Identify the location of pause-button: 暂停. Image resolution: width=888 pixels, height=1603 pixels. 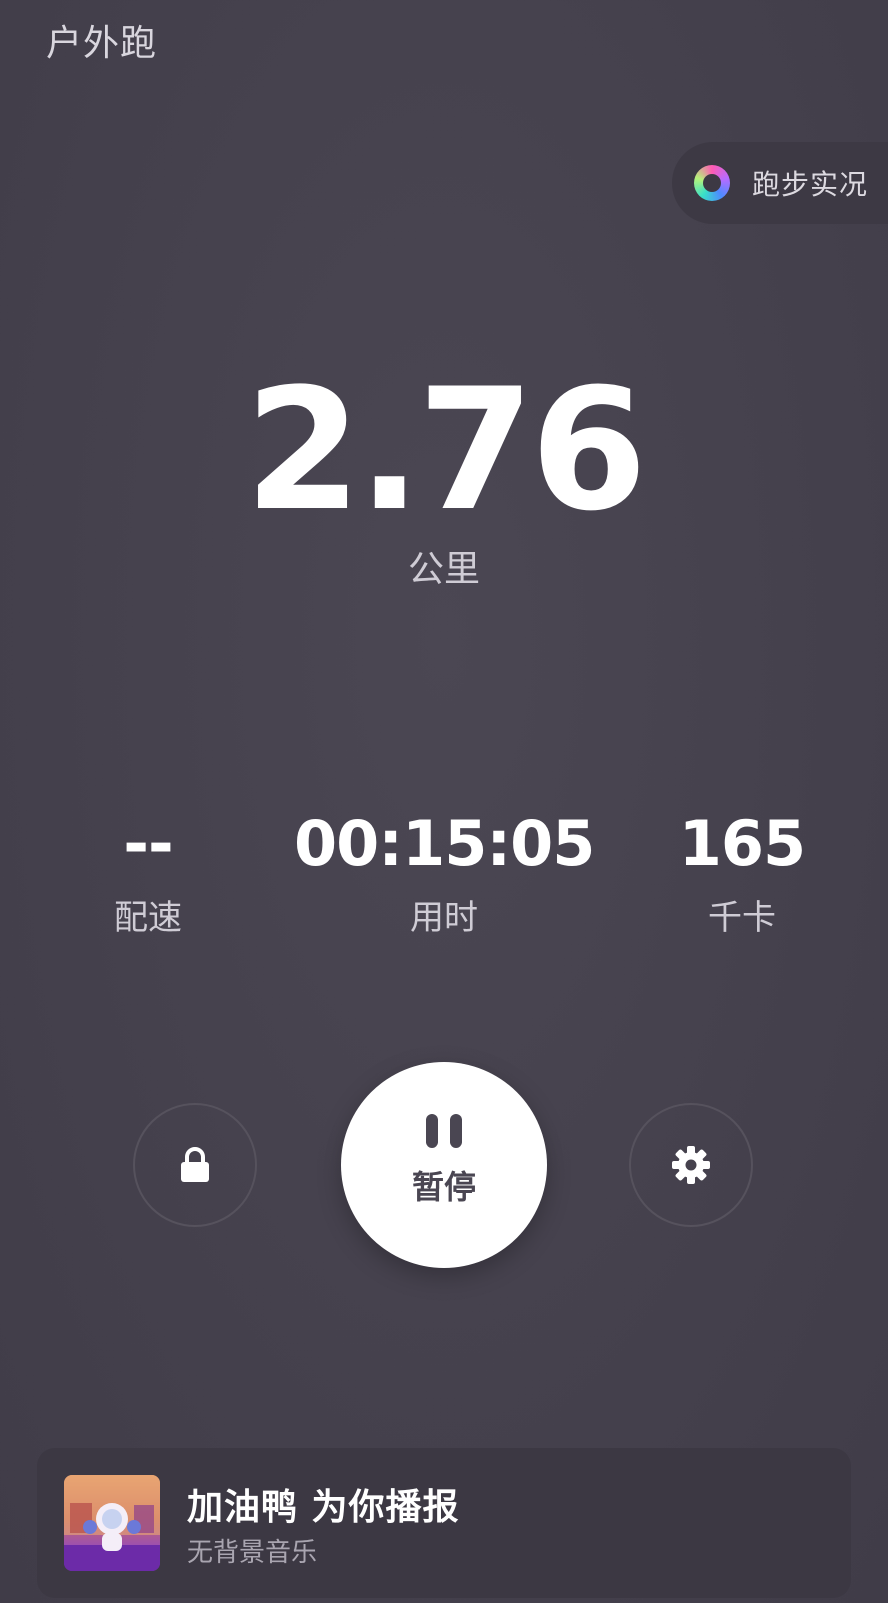
(444, 1165).